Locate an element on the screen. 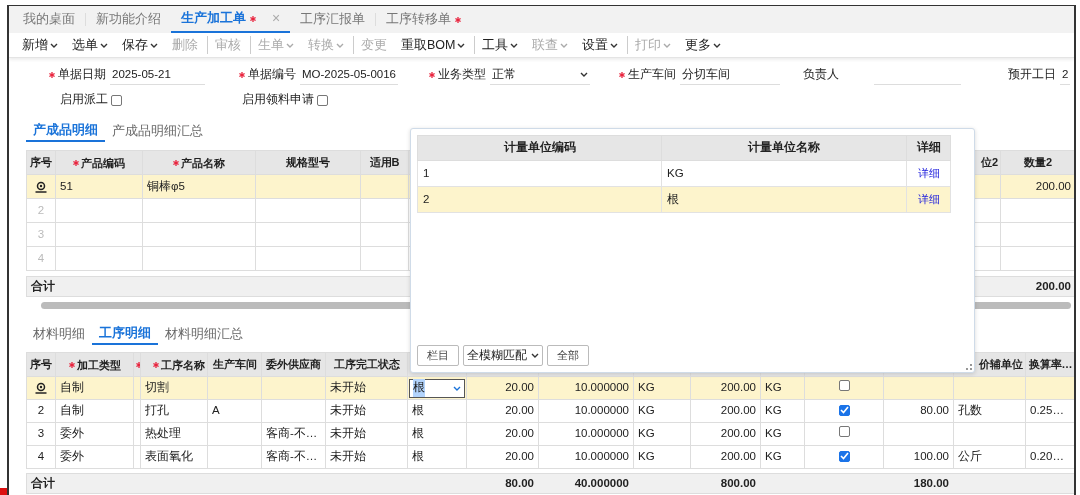 This screenshot has width=1080, height=495. tab: 工序明细 is located at coordinates (125, 334).